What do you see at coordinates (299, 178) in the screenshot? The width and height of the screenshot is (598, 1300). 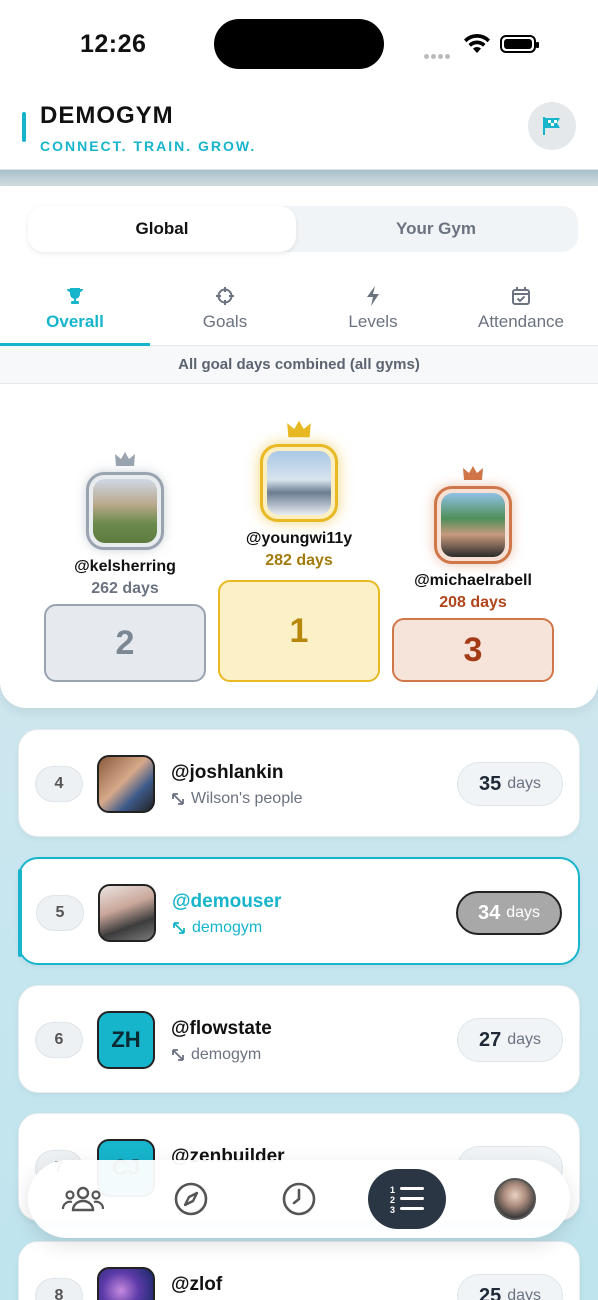 I see `header-divider` at bounding box center [299, 178].